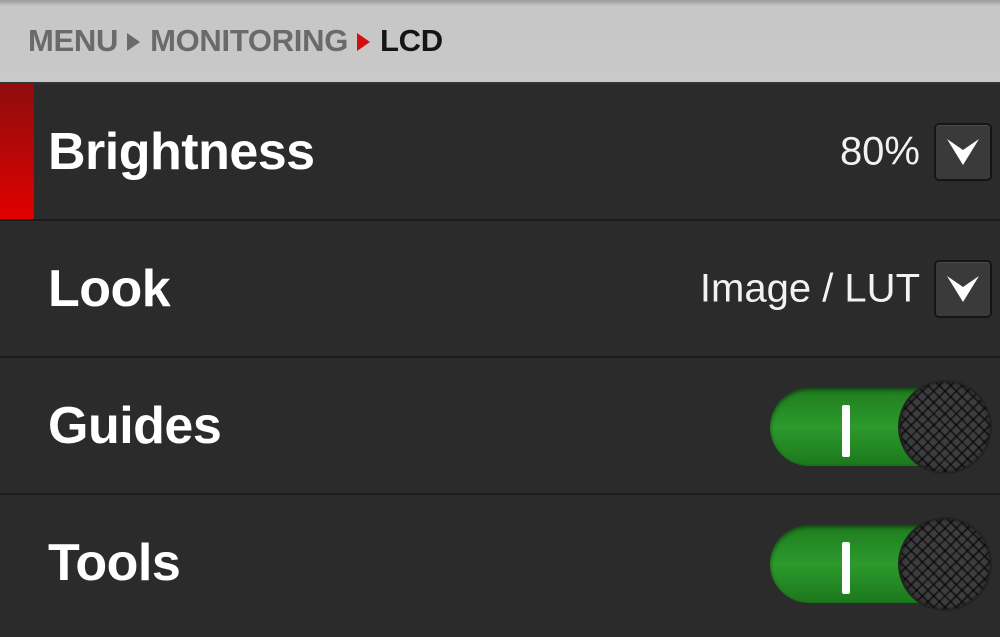  Describe the element at coordinates (882, 563) in the screenshot. I see `tools-toggle` at that location.